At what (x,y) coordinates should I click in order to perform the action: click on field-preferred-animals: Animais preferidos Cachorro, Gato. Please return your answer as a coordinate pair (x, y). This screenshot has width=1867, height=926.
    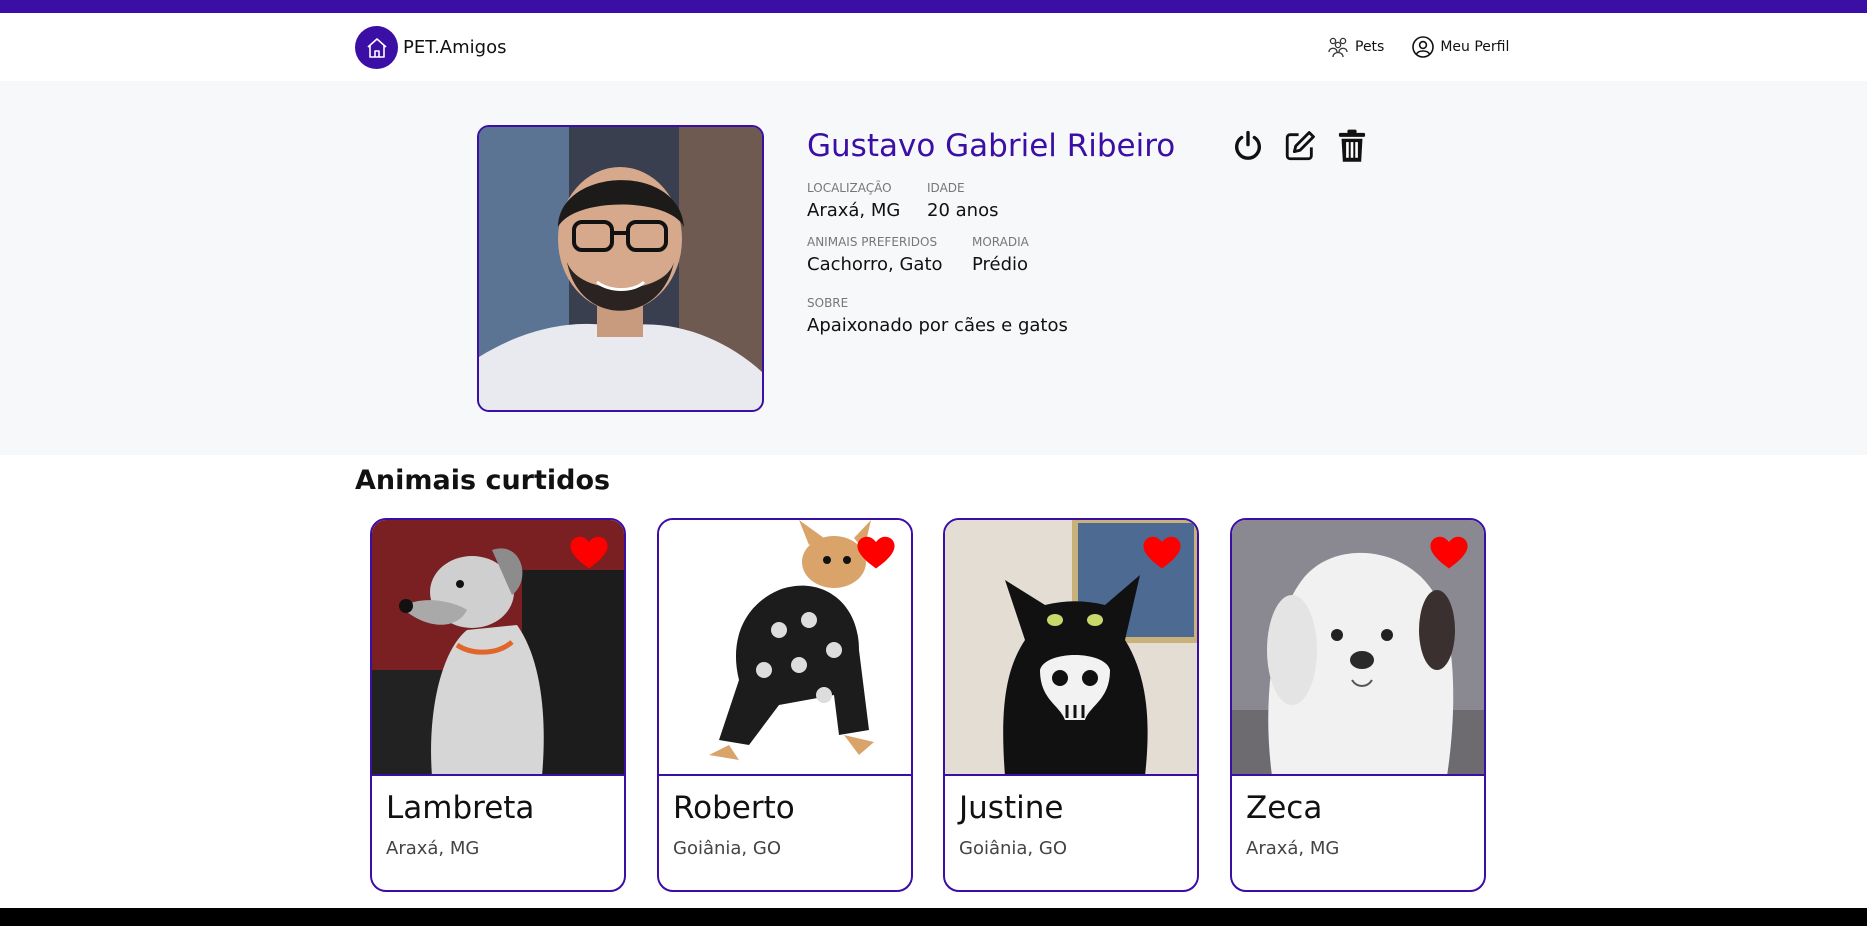
    Looking at the image, I should click on (875, 255).